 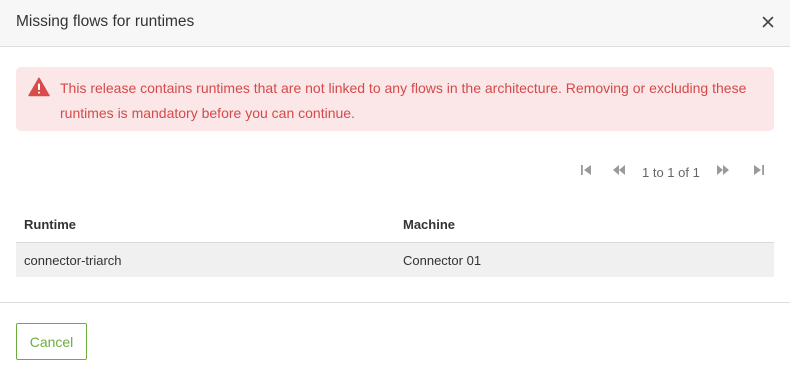 I want to click on column-header-machine: Machine, so click(x=429, y=224).